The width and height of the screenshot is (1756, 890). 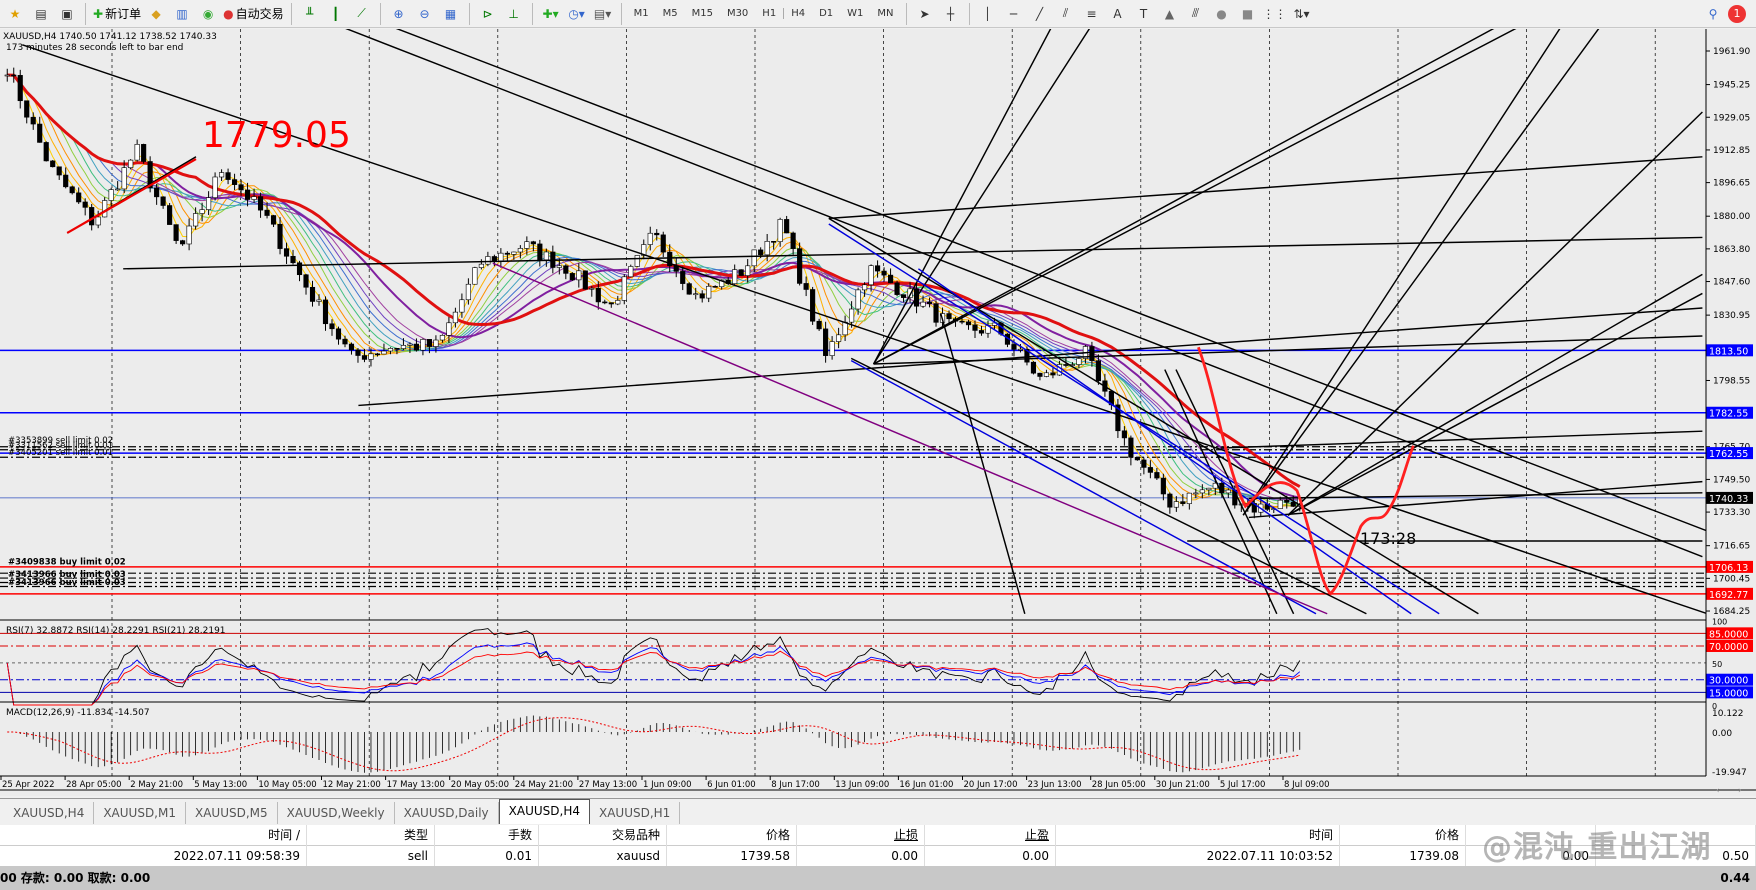 I want to click on indicators-icon: ✚▾, so click(x=551, y=14).